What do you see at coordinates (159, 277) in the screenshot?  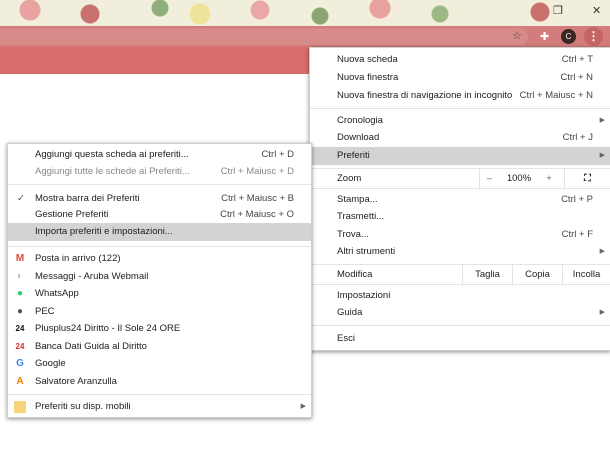 I see `bookmark-item: ◐ Messaggi - Aruba Webmail` at bounding box center [159, 277].